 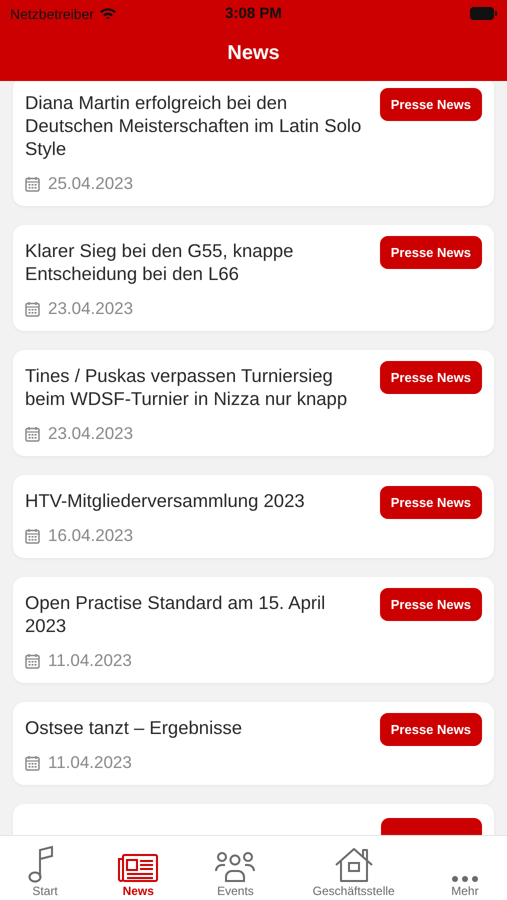 I want to click on tab-item: Mehr, so click(x=464, y=886).